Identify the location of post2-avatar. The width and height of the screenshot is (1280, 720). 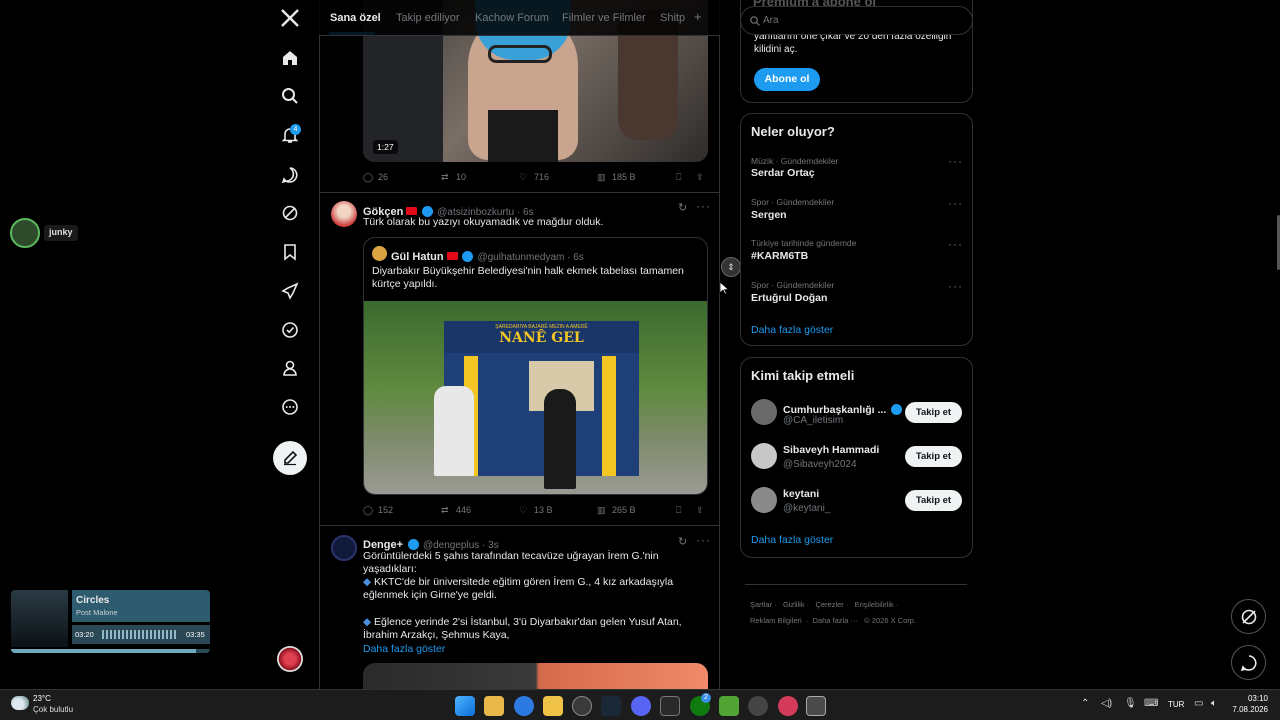
(344, 548).